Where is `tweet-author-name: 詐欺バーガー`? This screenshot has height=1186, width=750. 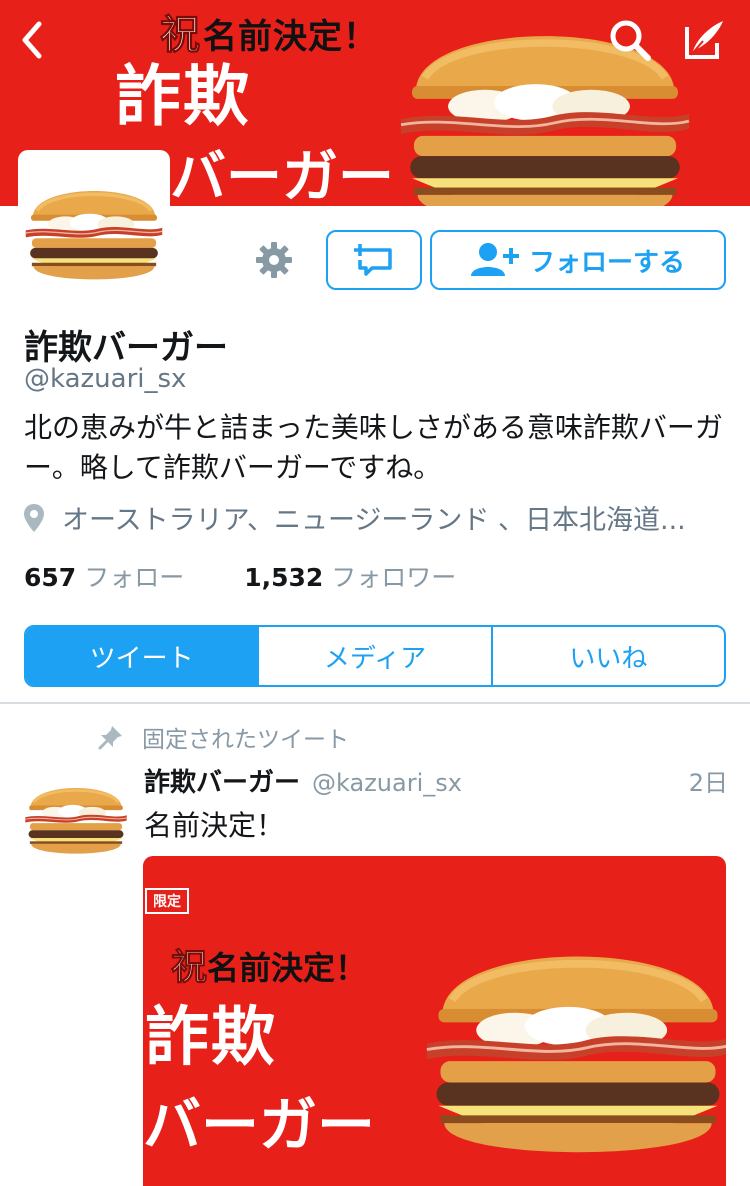 tweet-author-name: 詐欺バーガー is located at coordinates (222, 780).